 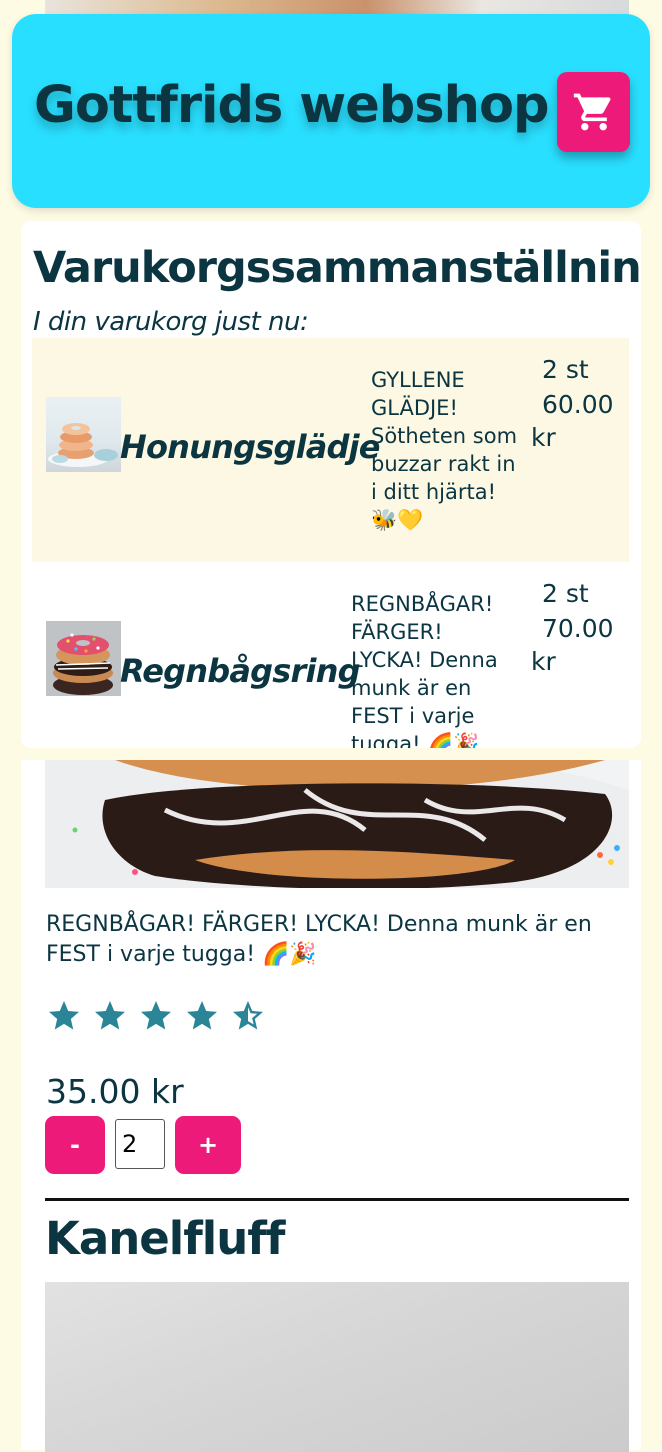 I want to click on shopping-cart-icon, so click(x=592, y=112).